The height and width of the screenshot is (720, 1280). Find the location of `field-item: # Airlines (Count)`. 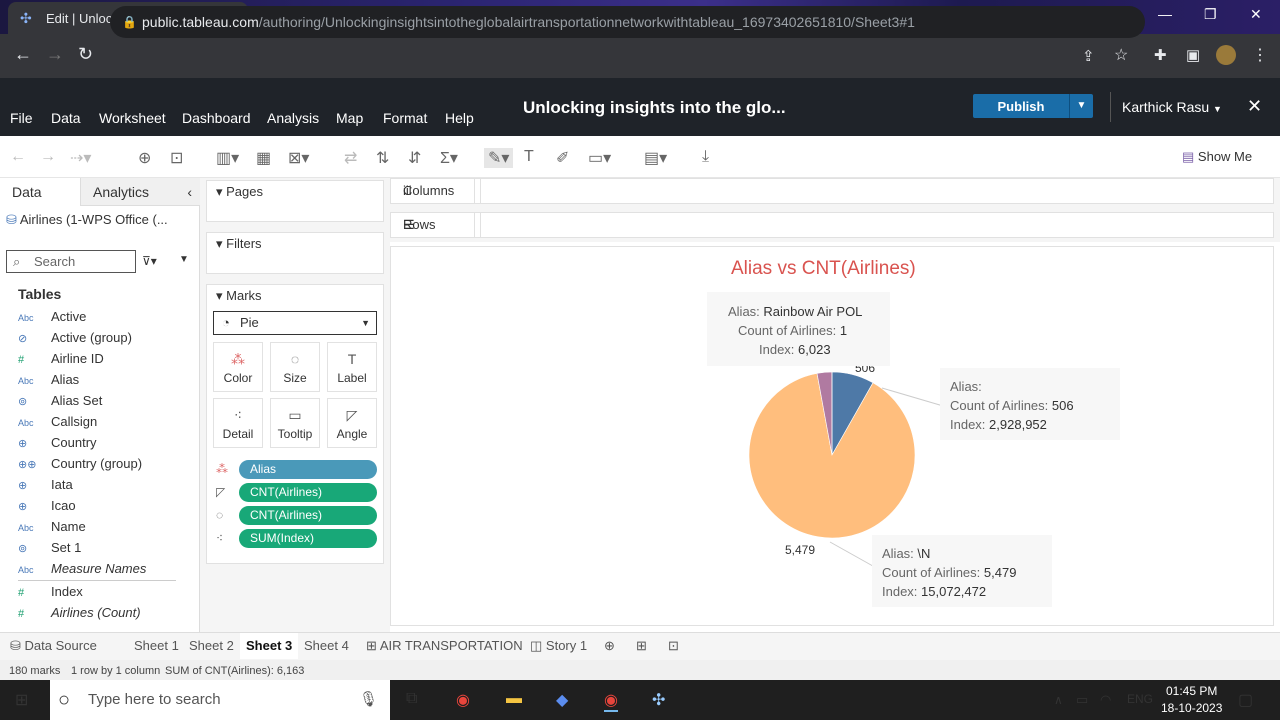

field-item: # Airlines (Count) is located at coordinates (79, 615).